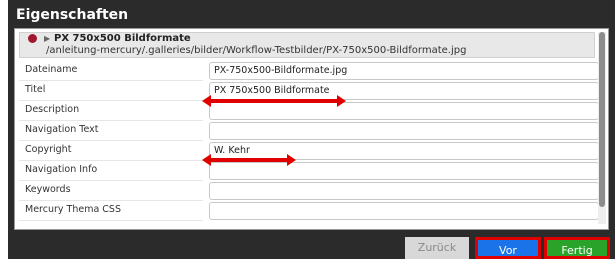 This screenshot has height=262, width=615. I want to click on mercury-thema-css-input, so click(404, 211).